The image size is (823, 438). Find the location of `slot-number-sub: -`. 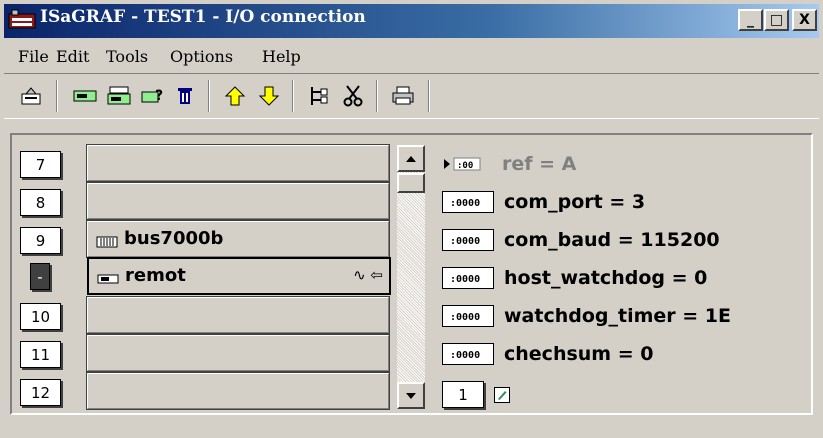

slot-number-sub: - is located at coordinates (40, 276).